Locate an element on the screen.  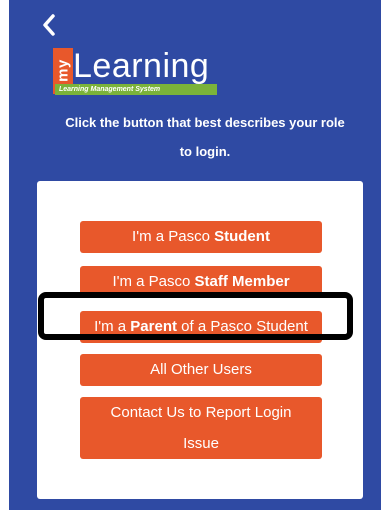
mylearning-logo: my Learning Learning Management System is located at coordinates (137, 67).